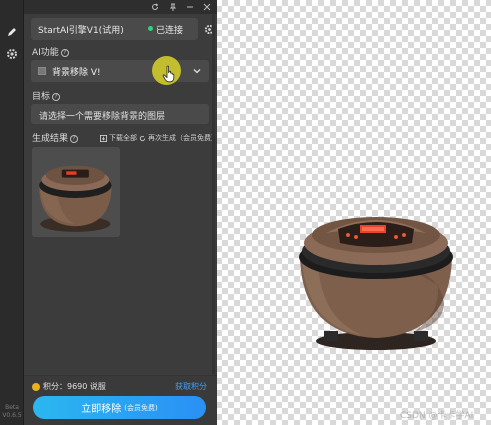  I want to click on engine-selector: StartAI引擎V1(试用) 已连接, so click(114, 29).